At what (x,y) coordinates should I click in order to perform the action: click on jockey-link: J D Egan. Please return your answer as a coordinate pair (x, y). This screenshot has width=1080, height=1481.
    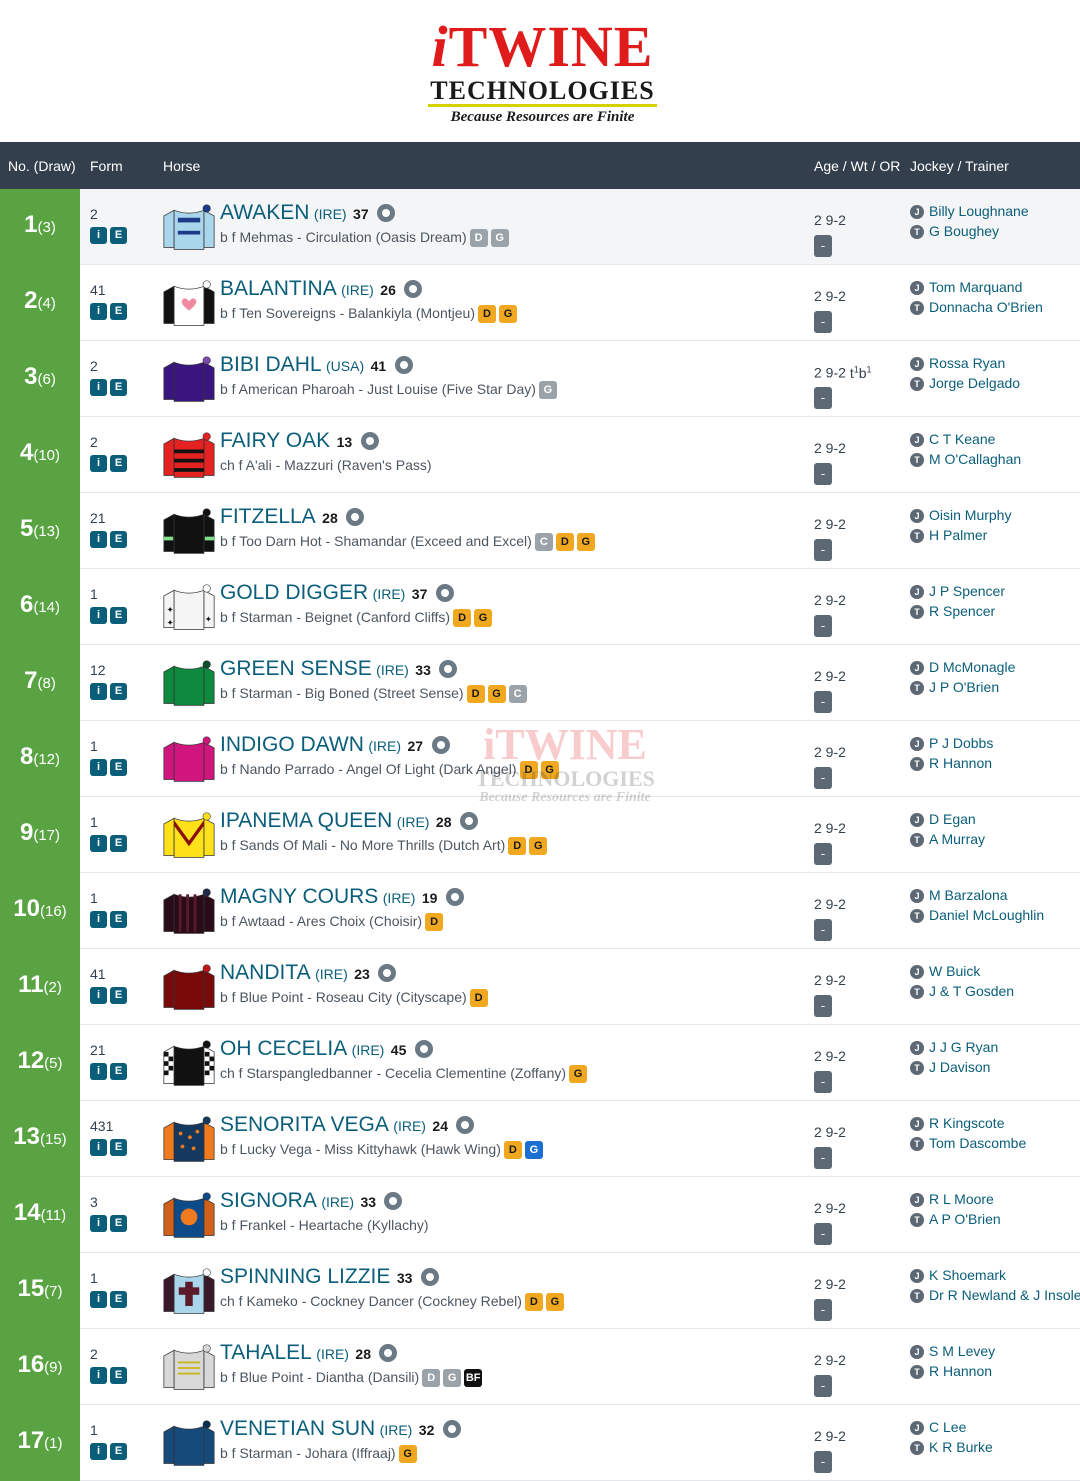
    Looking at the image, I should click on (943, 819).